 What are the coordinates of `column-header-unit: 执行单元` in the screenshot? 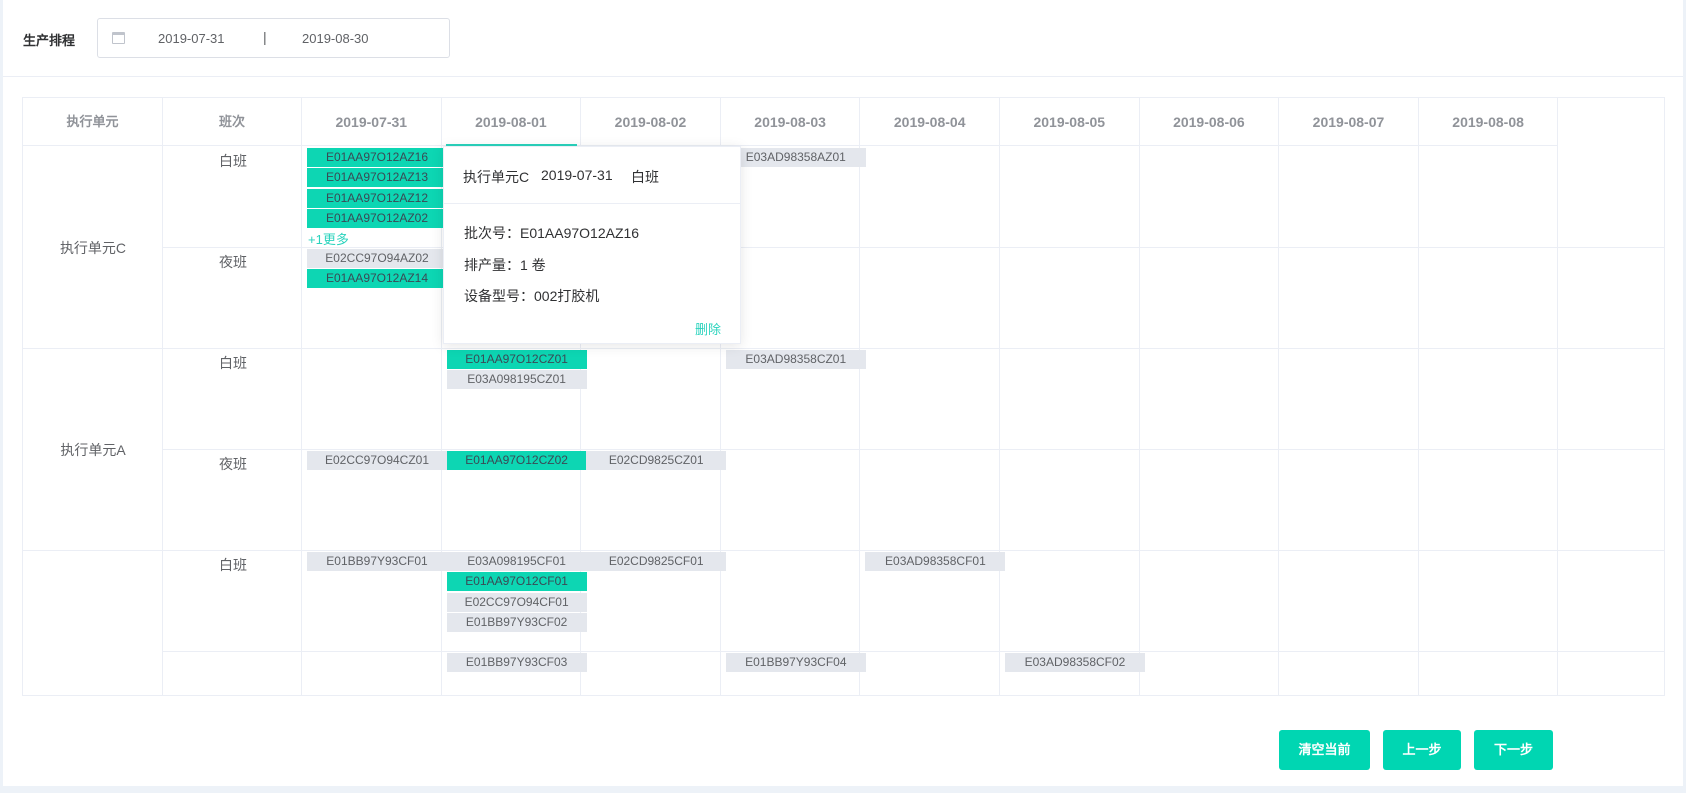 It's located at (93, 122).